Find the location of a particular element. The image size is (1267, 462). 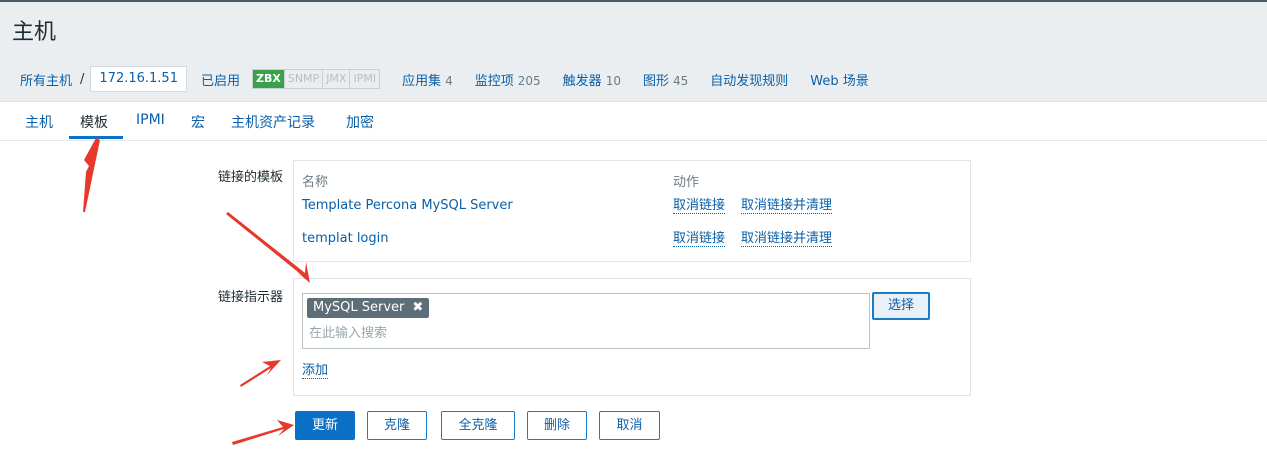

template-name-link: Template Percona MySQL Server is located at coordinates (407, 205).